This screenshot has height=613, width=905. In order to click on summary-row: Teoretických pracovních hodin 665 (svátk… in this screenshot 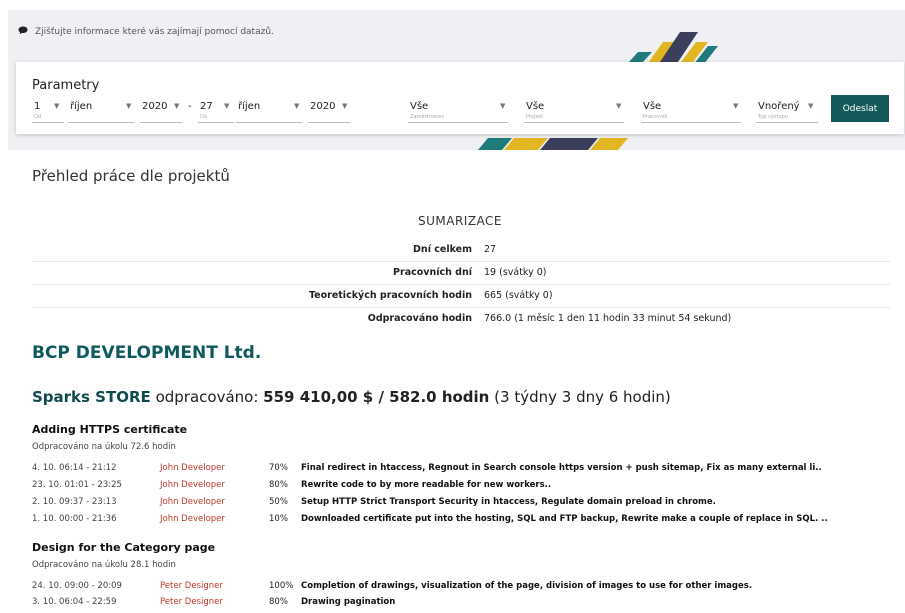, I will do `click(461, 295)`.